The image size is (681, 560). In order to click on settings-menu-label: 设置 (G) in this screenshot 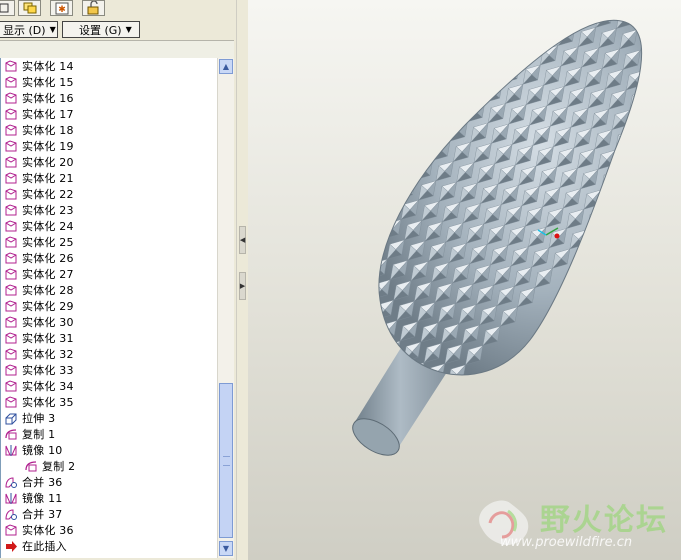, I will do `click(100, 30)`.